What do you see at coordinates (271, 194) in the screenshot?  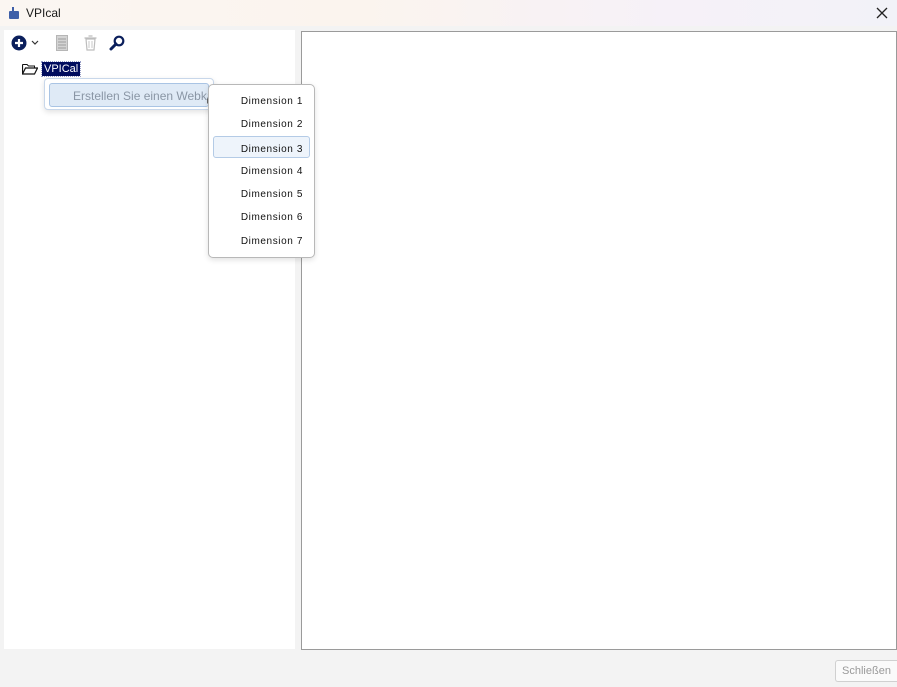 I see `submenu-item-label: Dimension 5` at bounding box center [271, 194].